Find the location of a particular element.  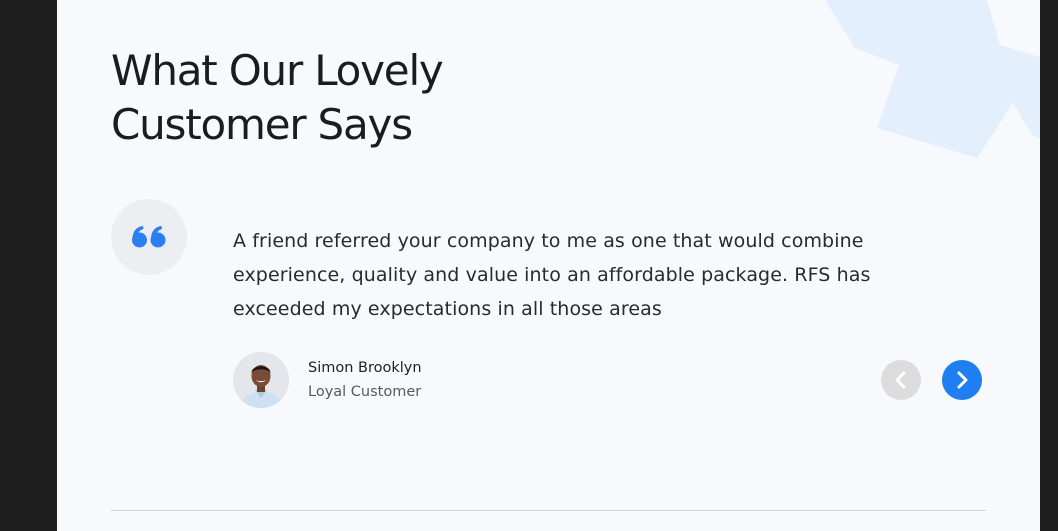

section-title-line-1: What Our Lovely is located at coordinates (277, 70).